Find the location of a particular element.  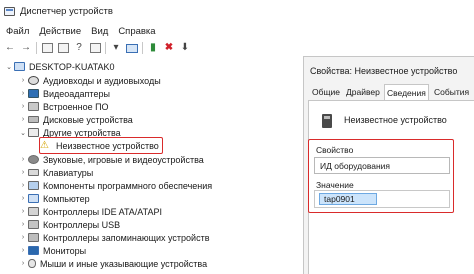

tree-item-label: Видеоадаптеры is located at coordinates (76, 93).